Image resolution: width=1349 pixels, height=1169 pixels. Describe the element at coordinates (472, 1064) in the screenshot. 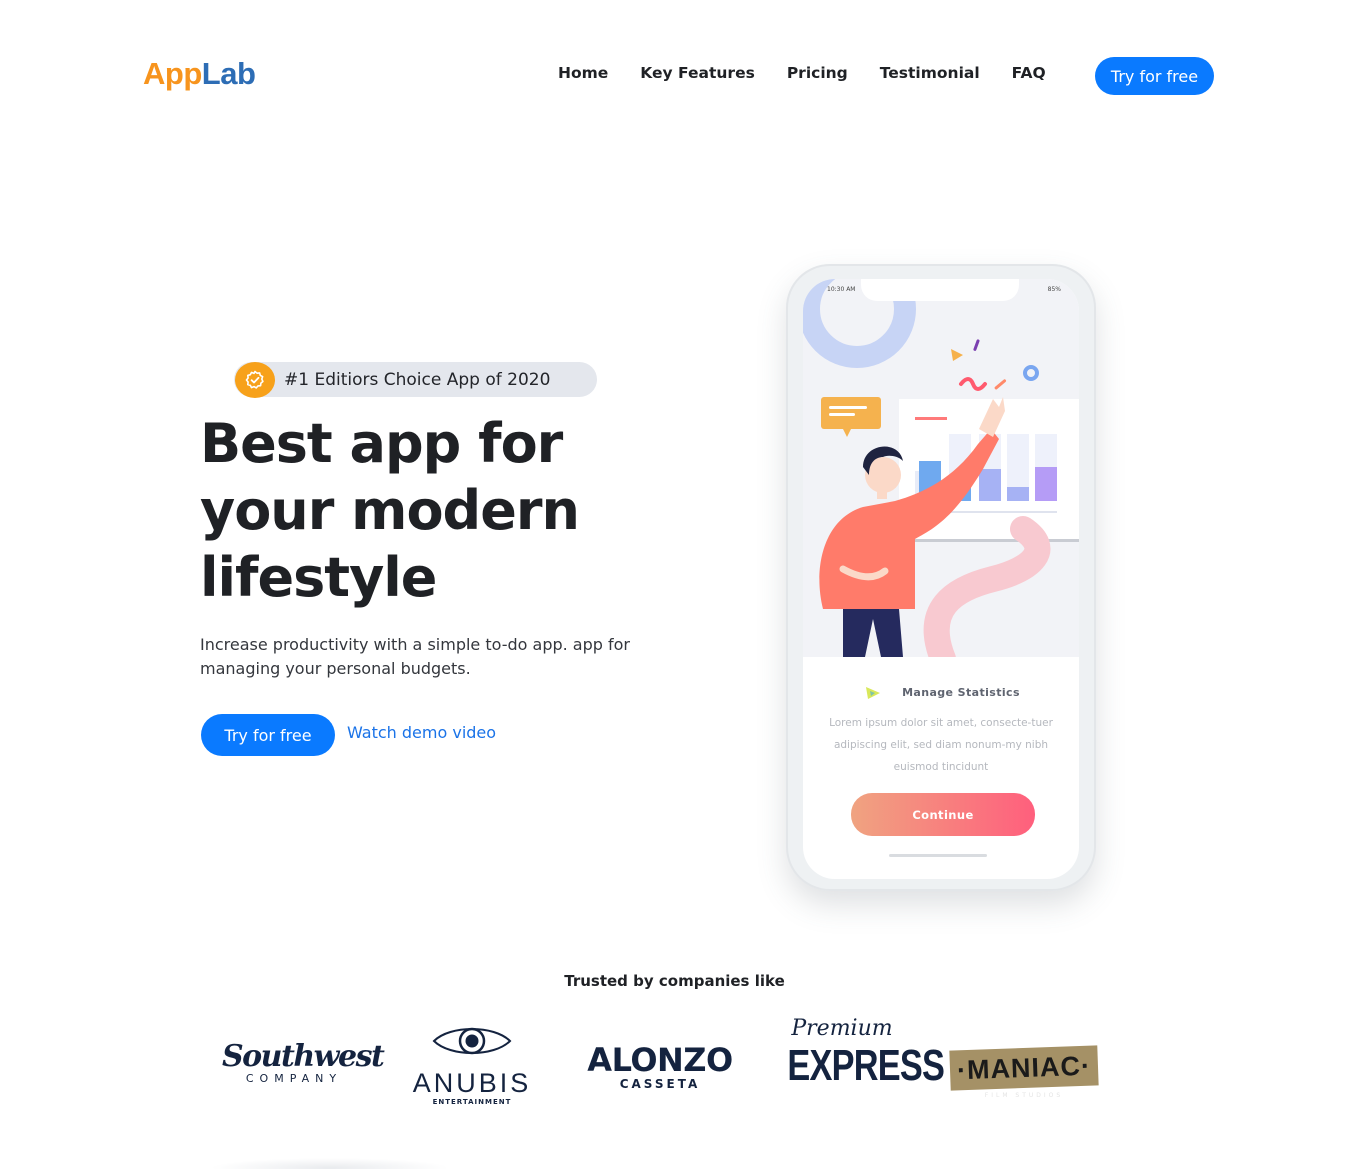

I see `brand-anubis-logo: ANUBIS ENTERTAINMENT` at that location.